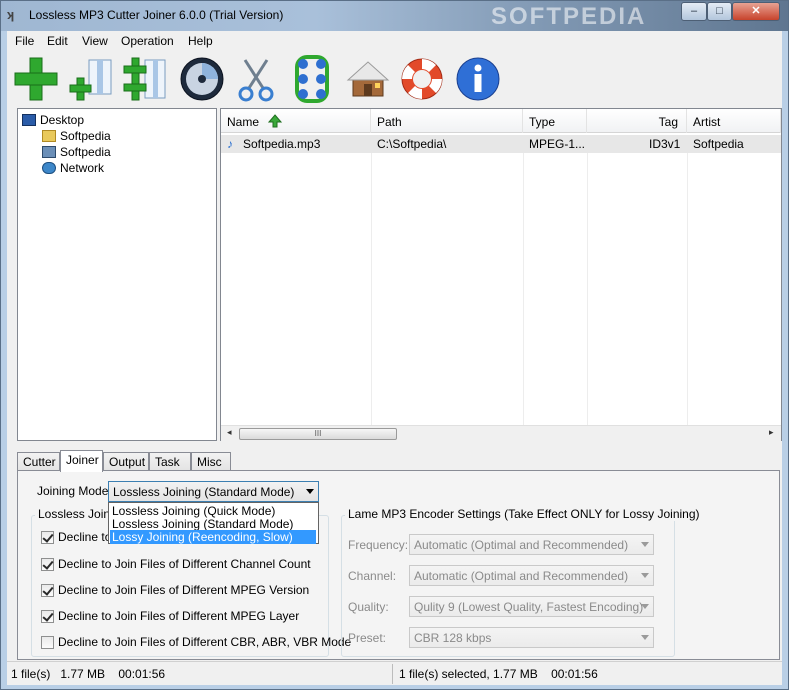 Image resolution: width=789 pixels, height=690 pixels. I want to click on column-name: Name, so click(296, 121).